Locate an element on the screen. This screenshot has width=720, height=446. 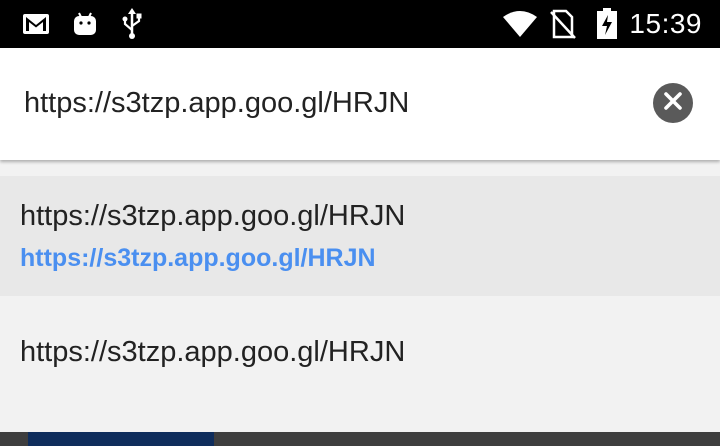
android-icon is located at coordinates (85, 24).